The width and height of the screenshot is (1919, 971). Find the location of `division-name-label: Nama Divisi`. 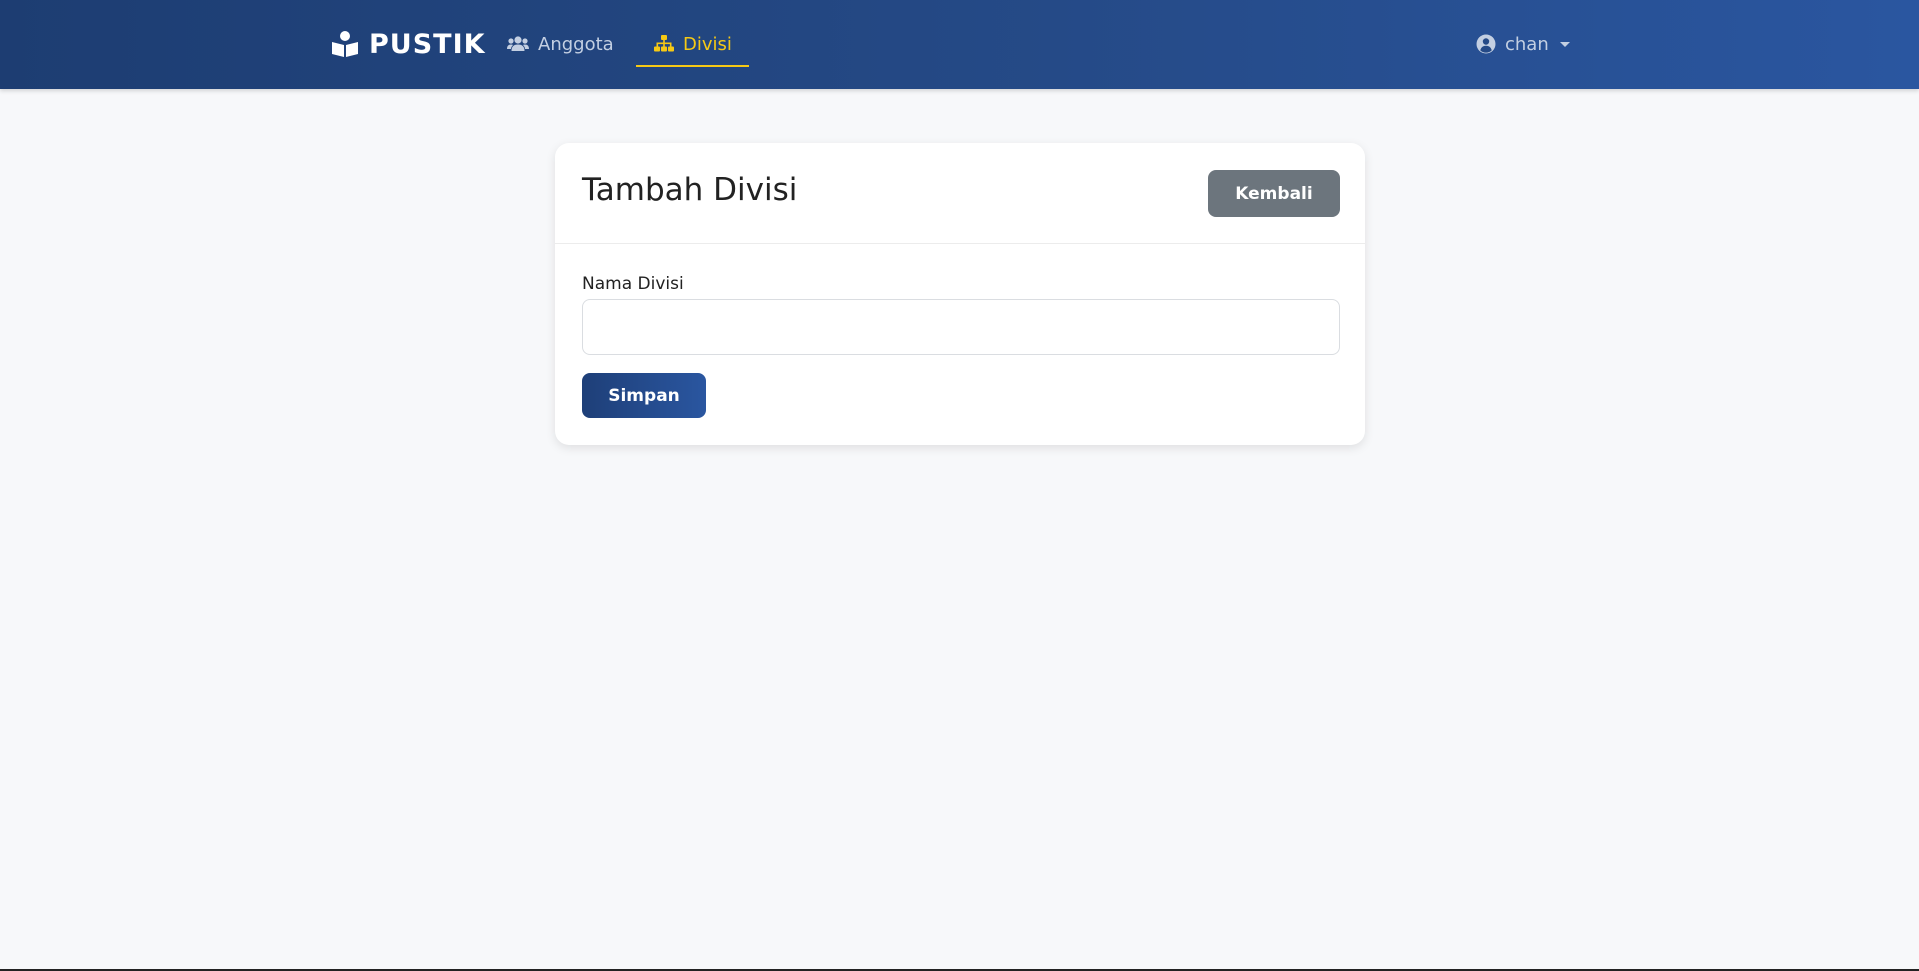

division-name-label: Nama Divisi is located at coordinates (633, 284).